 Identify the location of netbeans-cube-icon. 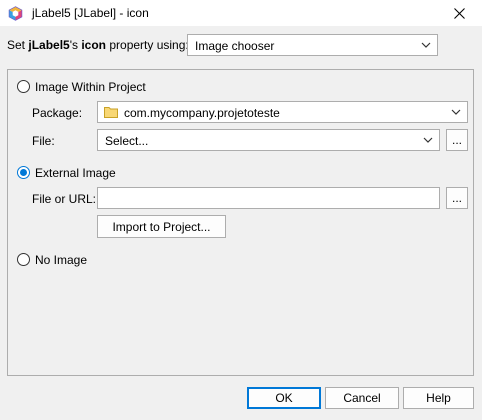
(15, 13).